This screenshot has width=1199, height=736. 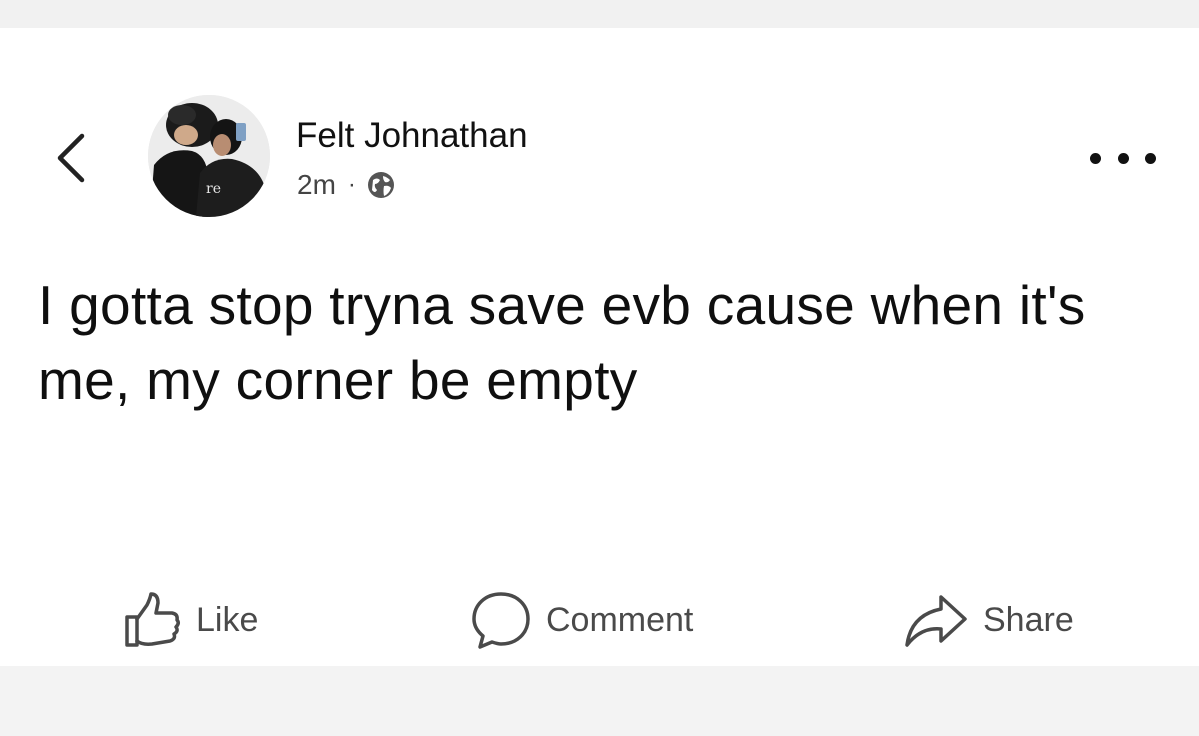 What do you see at coordinates (412, 136) in the screenshot?
I see `author-name: Felt Johnathan` at bounding box center [412, 136].